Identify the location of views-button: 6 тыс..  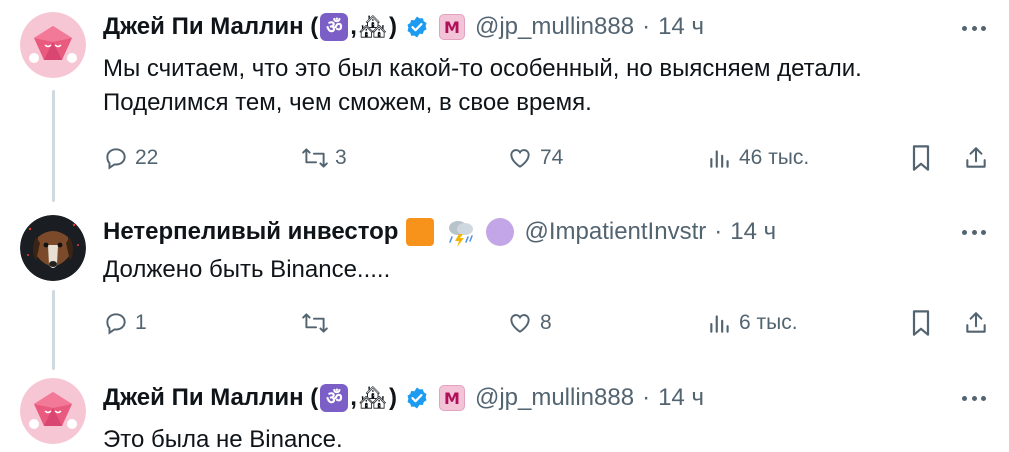
(752, 323).